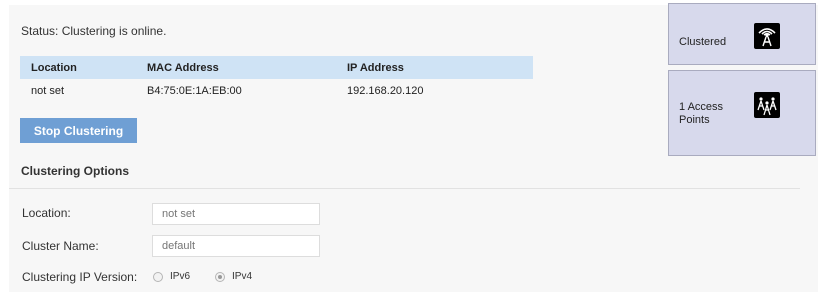 The height and width of the screenshot is (292, 818). I want to click on column-header-ip-address: IP Address, so click(434, 67).